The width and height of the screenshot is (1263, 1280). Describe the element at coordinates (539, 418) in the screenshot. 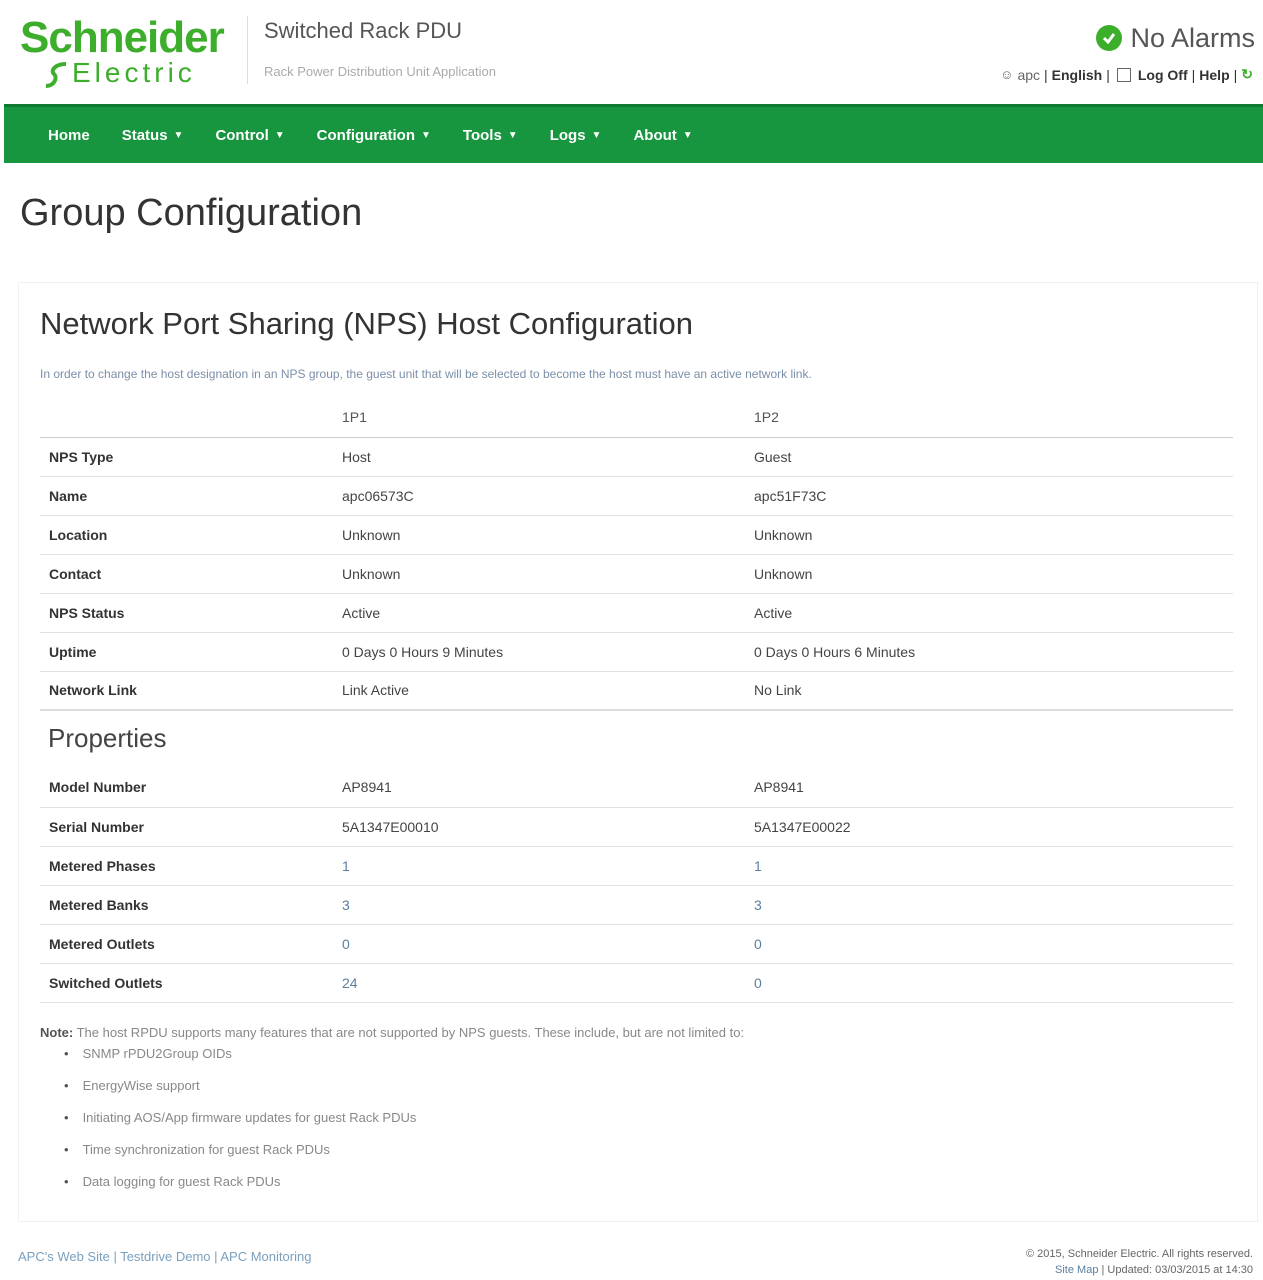

I see `column-header: 1P1` at that location.